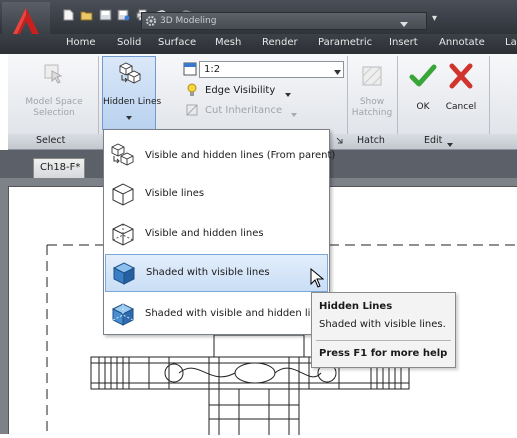 This screenshot has width=517, height=438. I want to click on edge-visibility-button: Edge Visibility, so click(253, 91).